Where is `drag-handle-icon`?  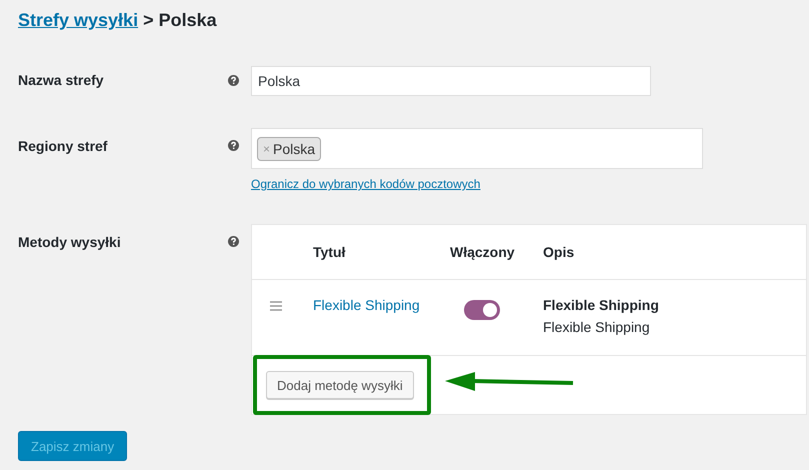
drag-handle-icon is located at coordinates (276, 306).